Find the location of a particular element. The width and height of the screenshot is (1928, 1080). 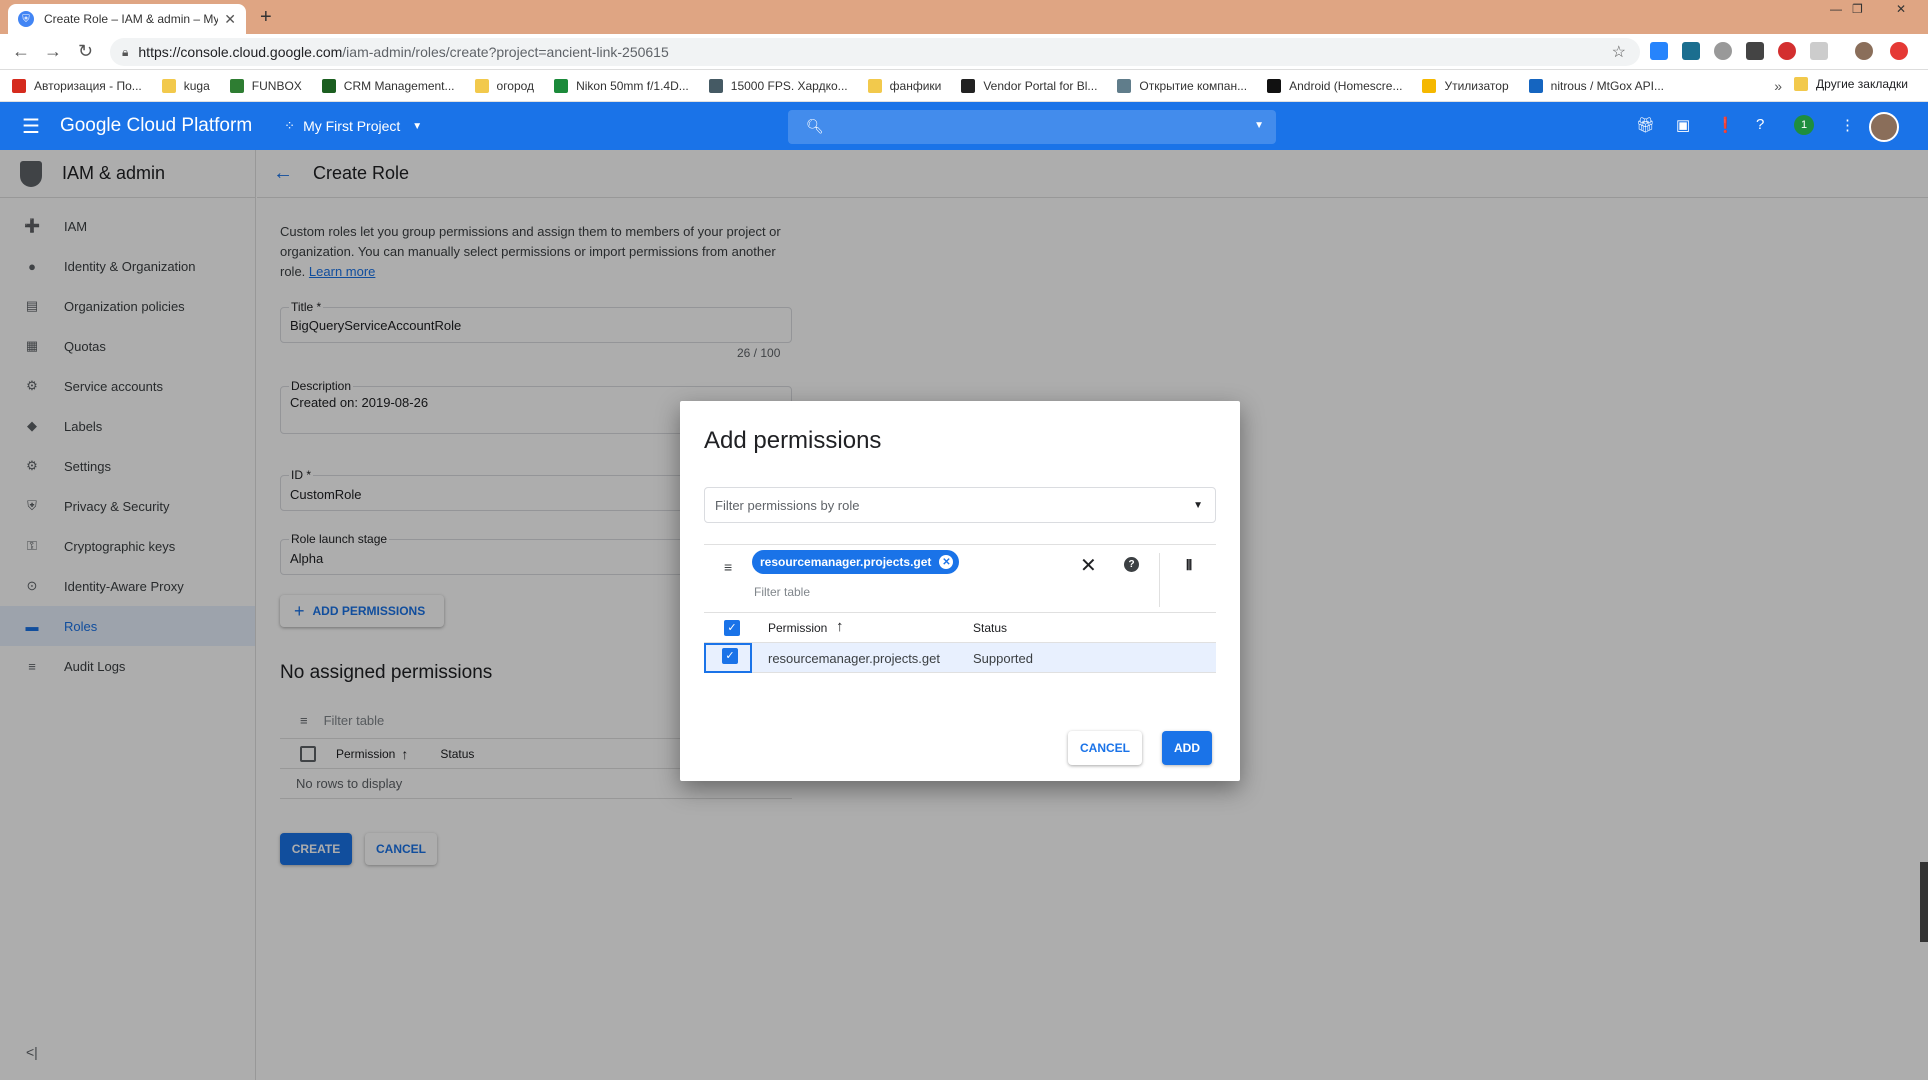

bookmark-star-icon: ☆ is located at coordinates (1619, 52).